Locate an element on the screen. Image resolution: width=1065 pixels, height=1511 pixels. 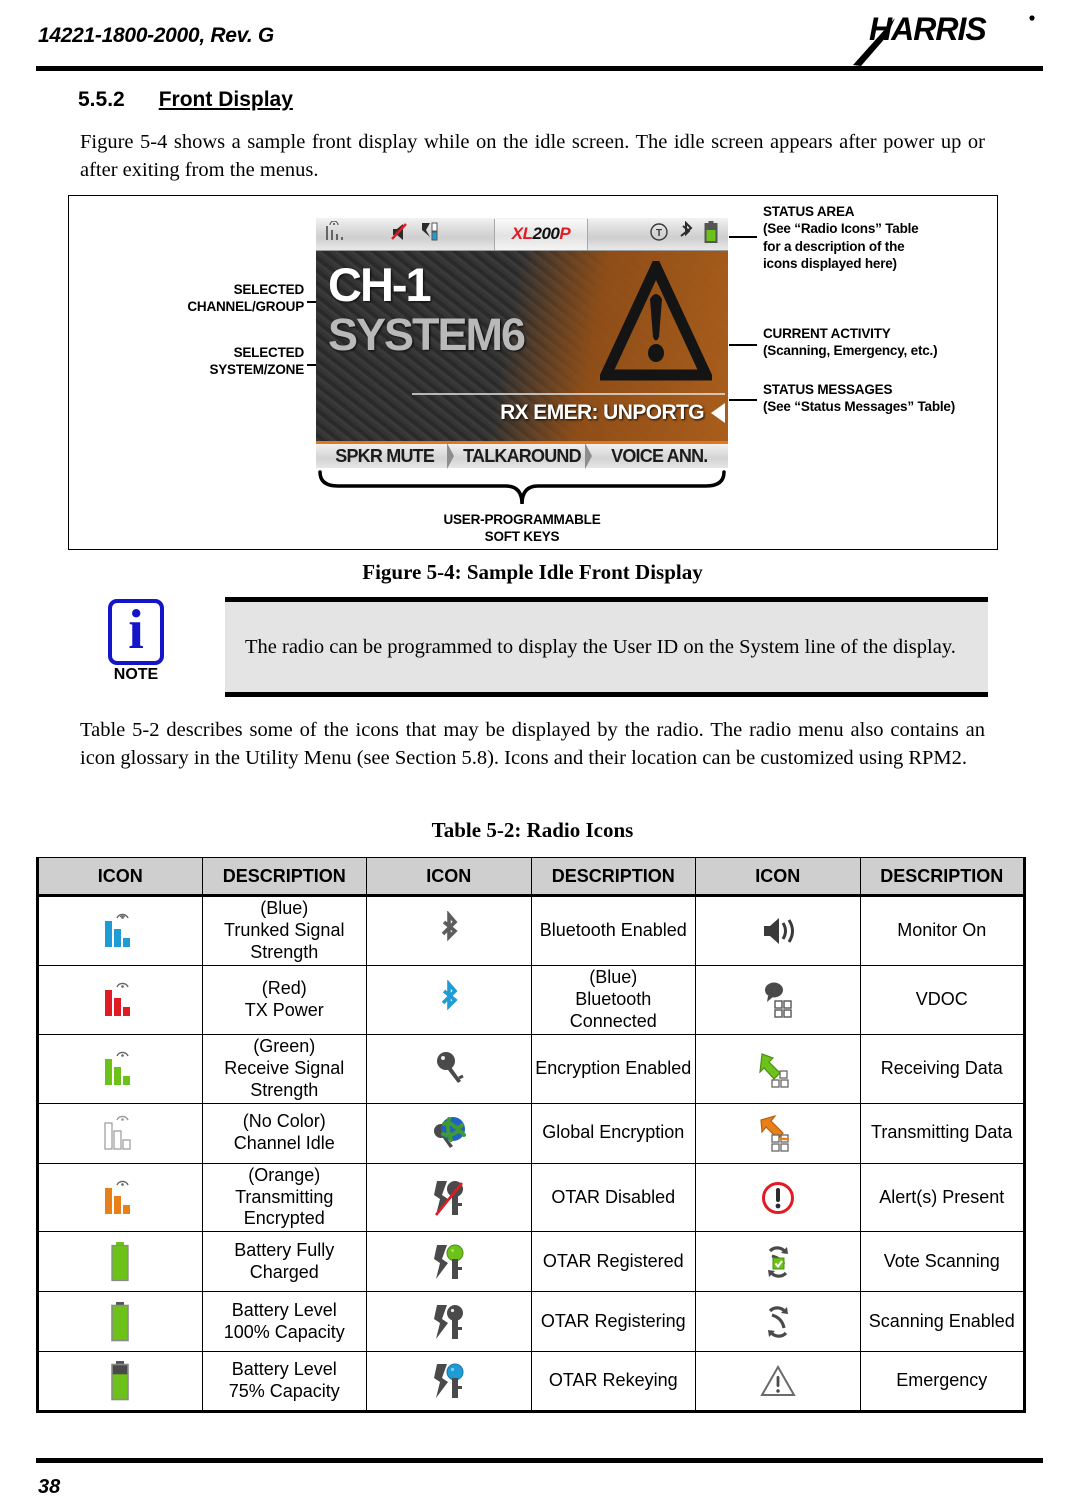
otar-key-slash-icon is located at coordinates (449, 1197).